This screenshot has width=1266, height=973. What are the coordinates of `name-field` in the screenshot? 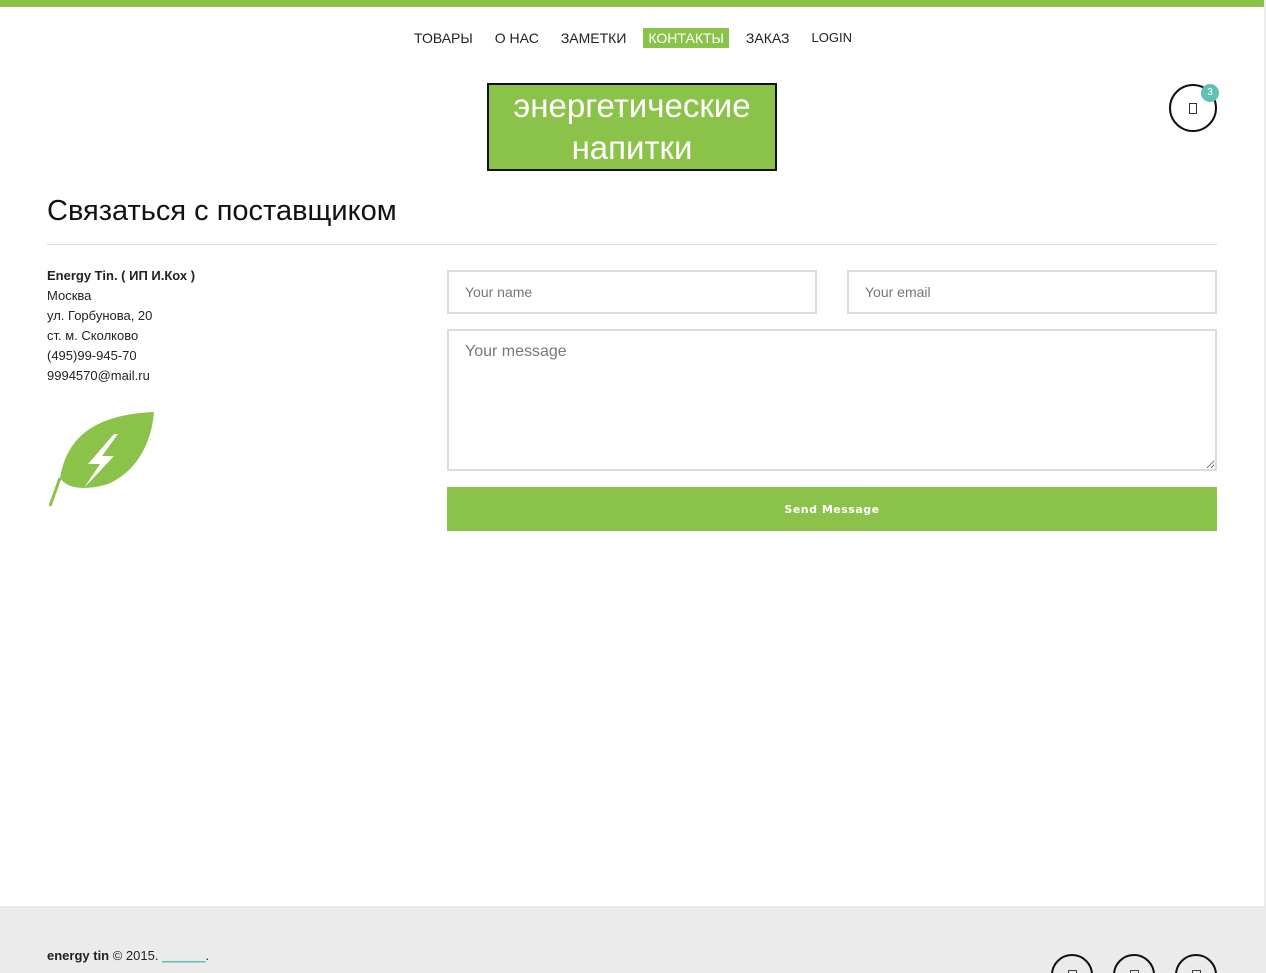 It's located at (632, 292).